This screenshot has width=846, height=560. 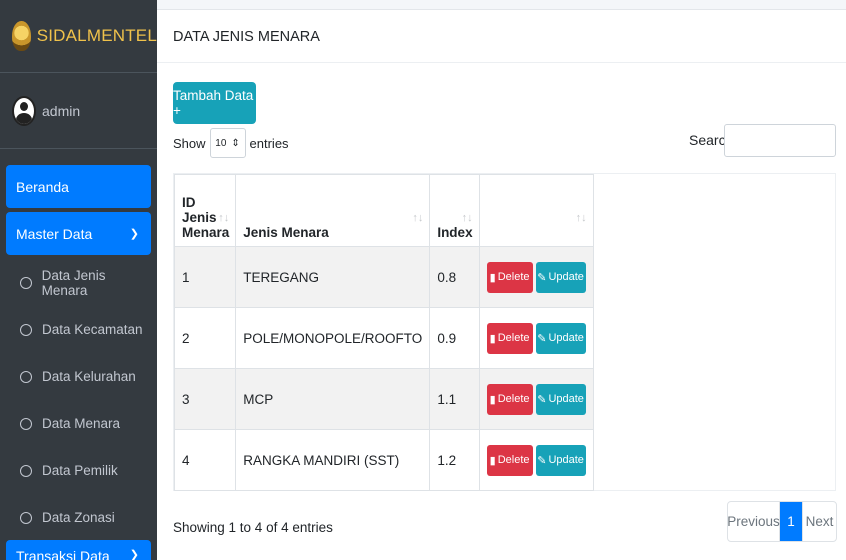 What do you see at coordinates (235, 143) in the screenshot?
I see `select-arrows-icon: ⇕` at bounding box center [235, 143].